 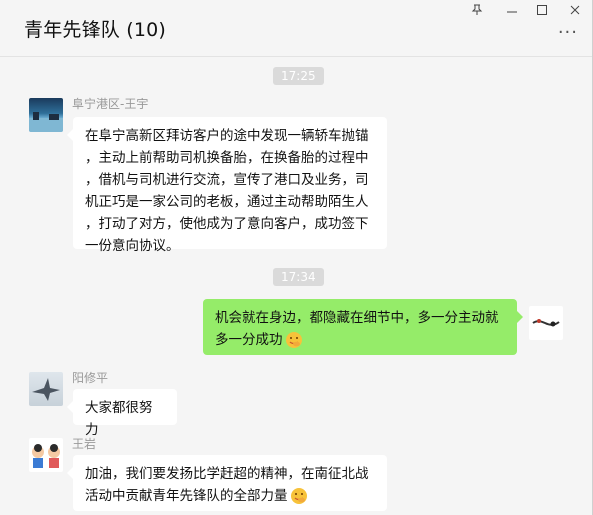 I want to click on self-avatar-image, so click(x=546, y=323).